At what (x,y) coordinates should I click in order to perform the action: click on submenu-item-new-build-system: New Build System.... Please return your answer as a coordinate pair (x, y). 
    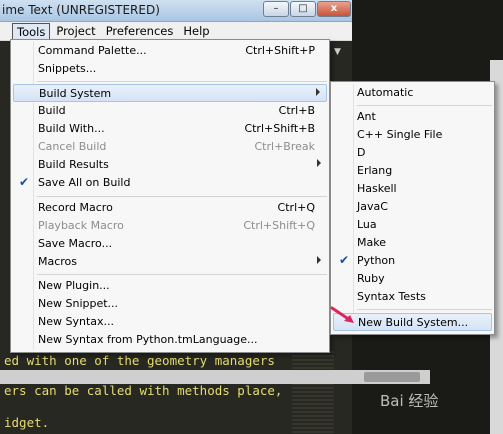
    Looking at the image, I should click on (412, 322).